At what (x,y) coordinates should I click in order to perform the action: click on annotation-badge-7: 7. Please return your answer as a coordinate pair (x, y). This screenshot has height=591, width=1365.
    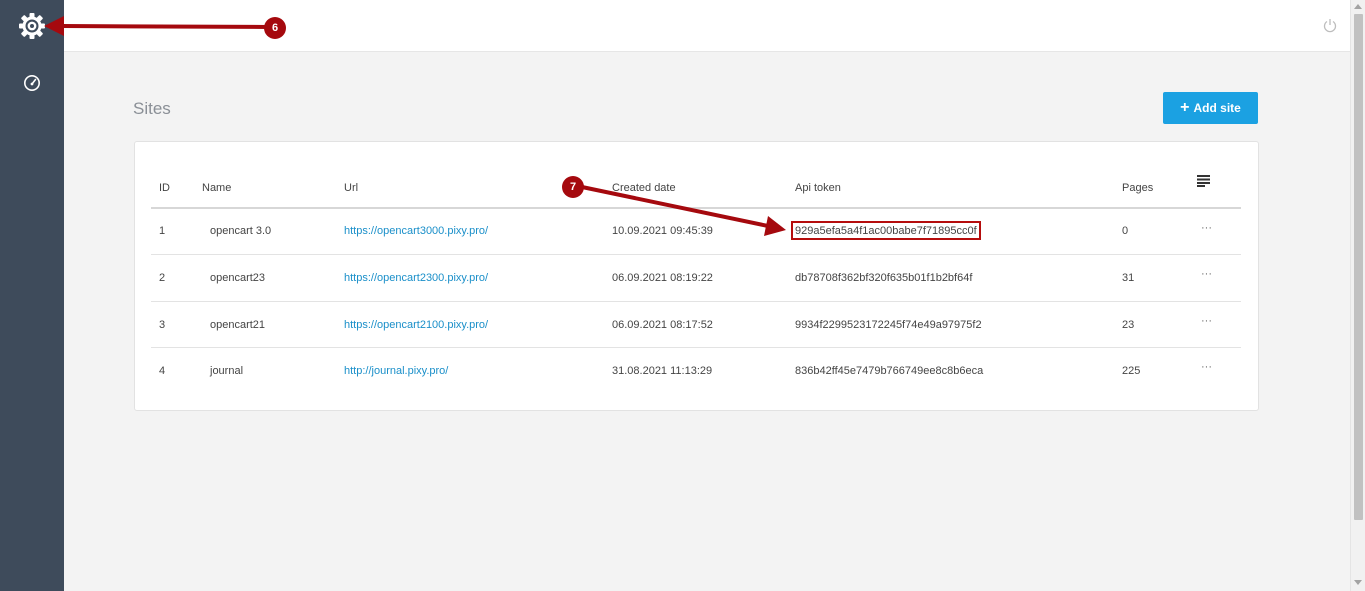
    Looking at the image, I should click on (573, 187).